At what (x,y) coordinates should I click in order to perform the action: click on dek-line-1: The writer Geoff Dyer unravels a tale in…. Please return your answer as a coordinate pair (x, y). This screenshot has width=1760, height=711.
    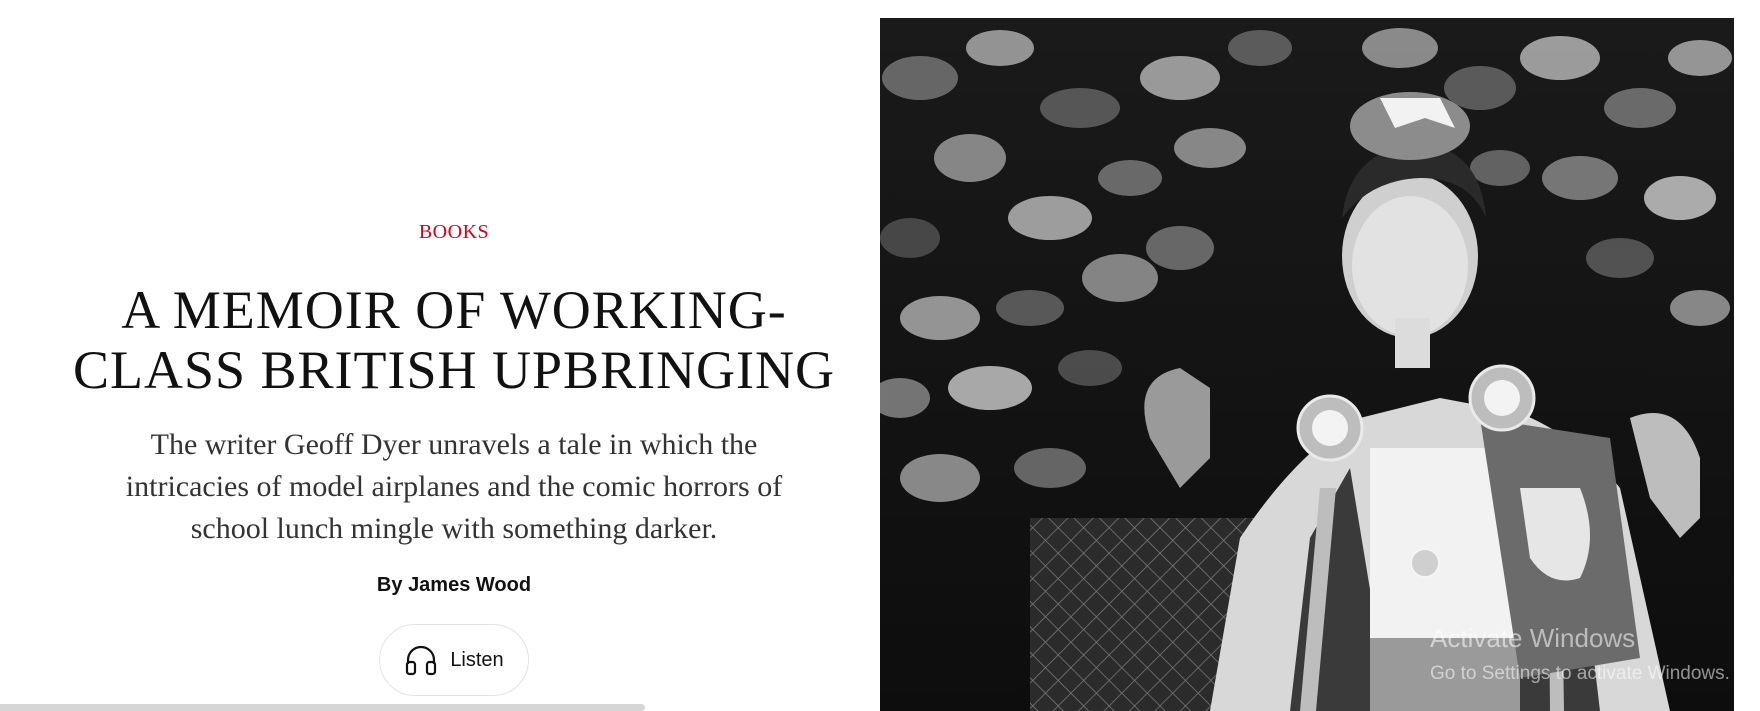
    Looking at the image, I should click on (454, 444).